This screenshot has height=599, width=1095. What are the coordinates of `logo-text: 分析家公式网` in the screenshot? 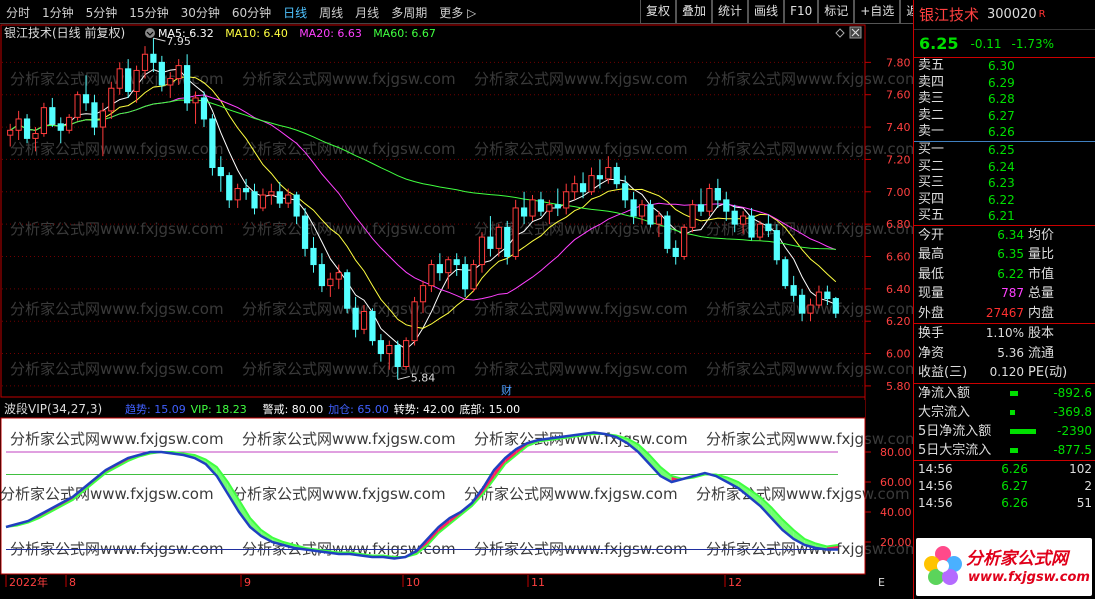 It's located at (1017, 559).